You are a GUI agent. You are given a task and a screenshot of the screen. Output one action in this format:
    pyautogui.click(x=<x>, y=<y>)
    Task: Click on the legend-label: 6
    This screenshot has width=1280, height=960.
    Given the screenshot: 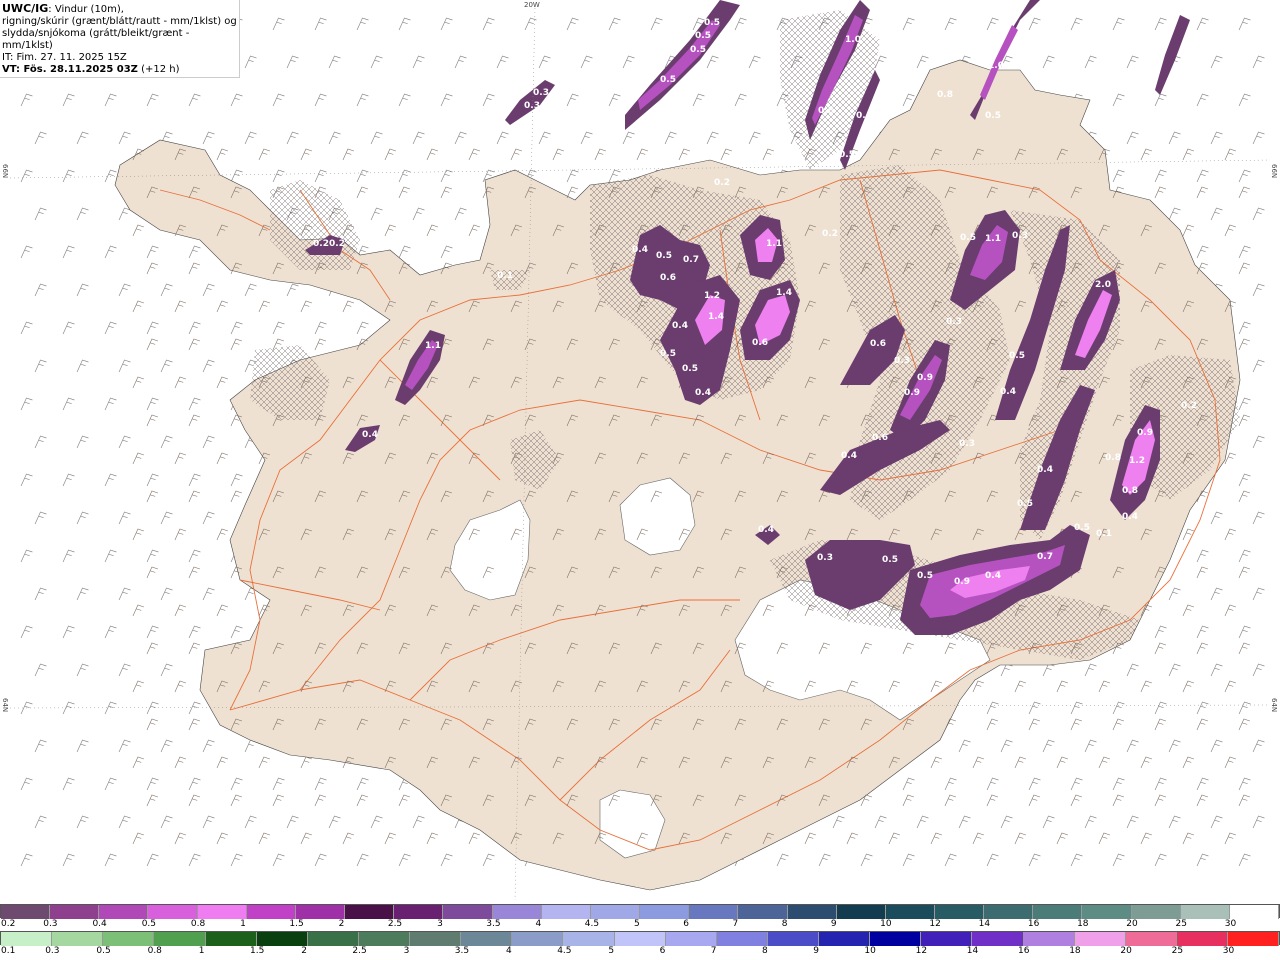 What is the action you would take?
    pyautogui.click(x=662, y=951)
    